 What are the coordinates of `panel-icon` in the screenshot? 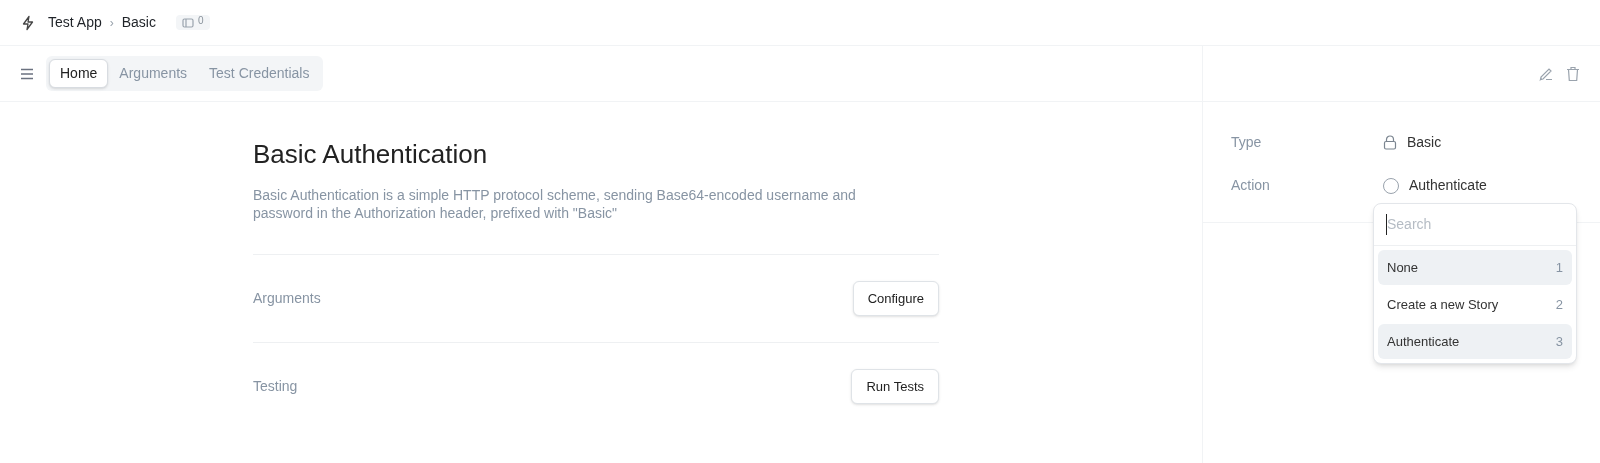 It's located at (187, 22).